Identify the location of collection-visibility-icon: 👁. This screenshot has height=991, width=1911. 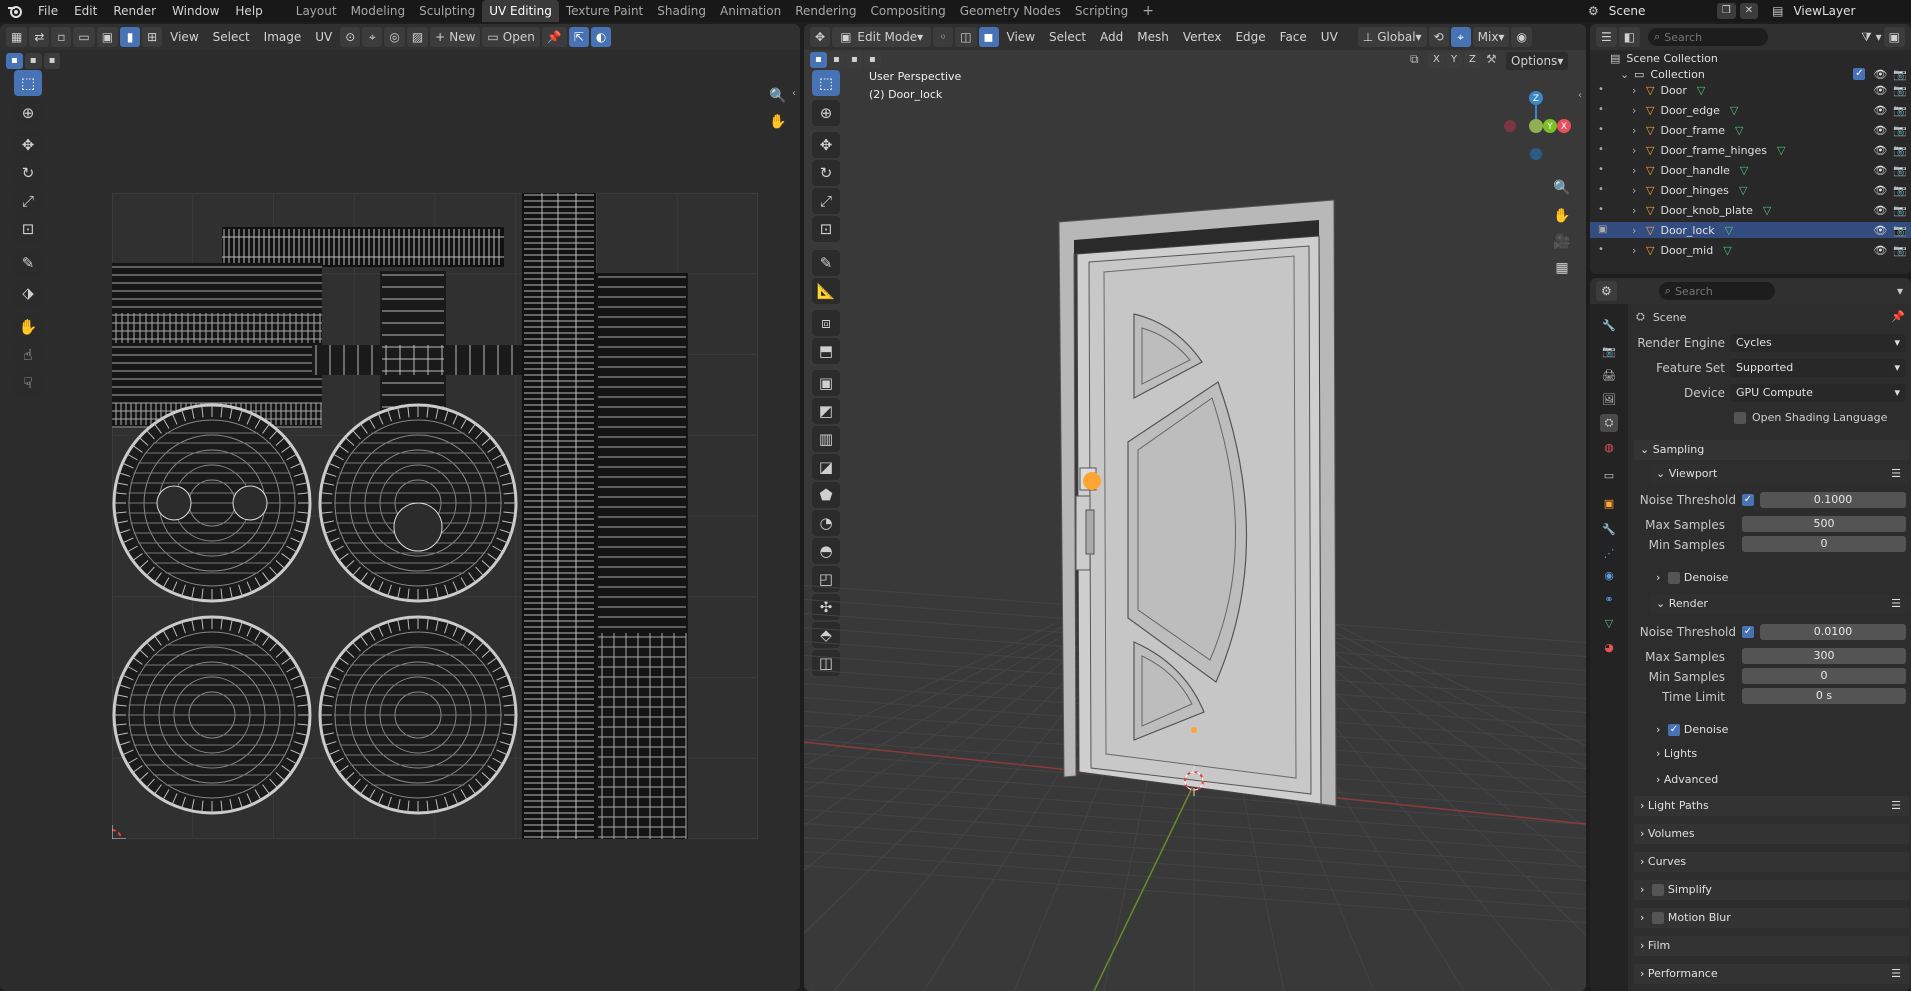
(1880, 74).